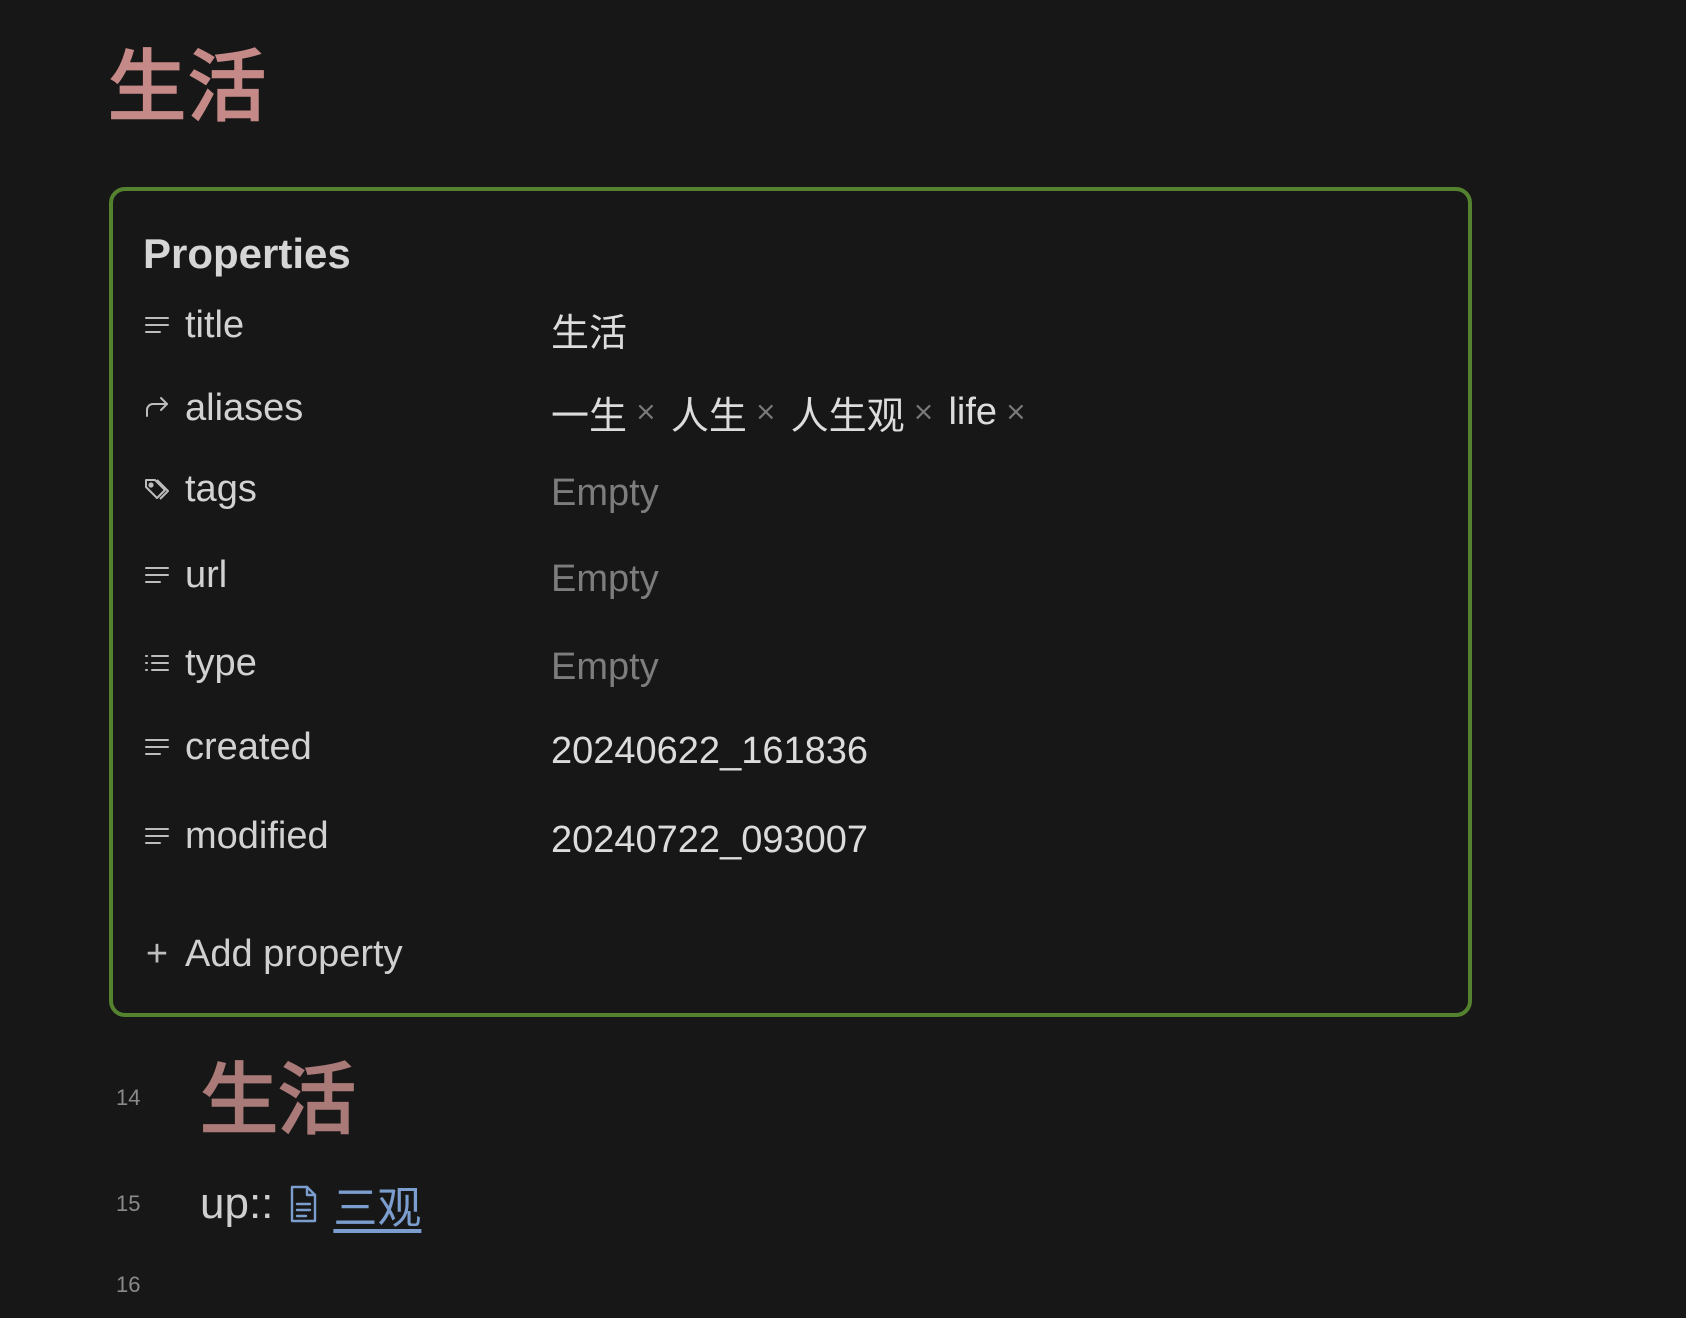 This screenshot has width=1686, height=1318. I want to click on alias-pill: 人生观 ×, so click(863, 412).